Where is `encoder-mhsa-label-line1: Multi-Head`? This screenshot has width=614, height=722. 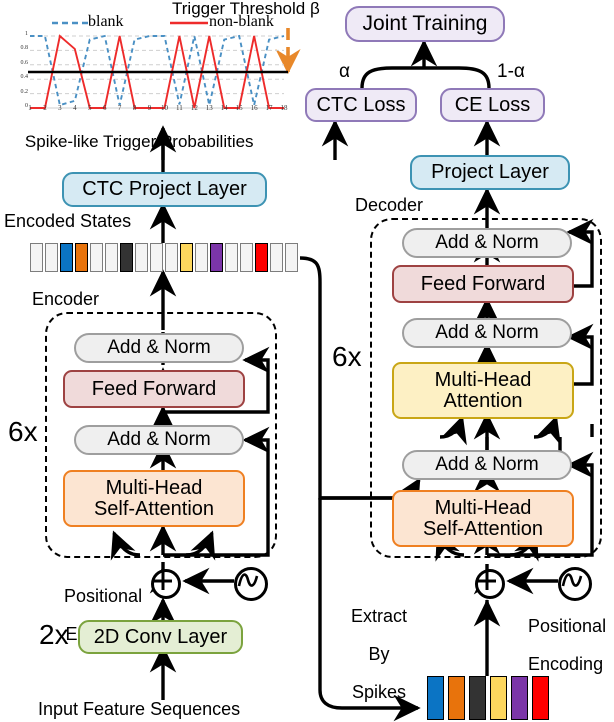 encoder-mhsa-label-line1: Multi-Head is located at coordinates (154, 487).